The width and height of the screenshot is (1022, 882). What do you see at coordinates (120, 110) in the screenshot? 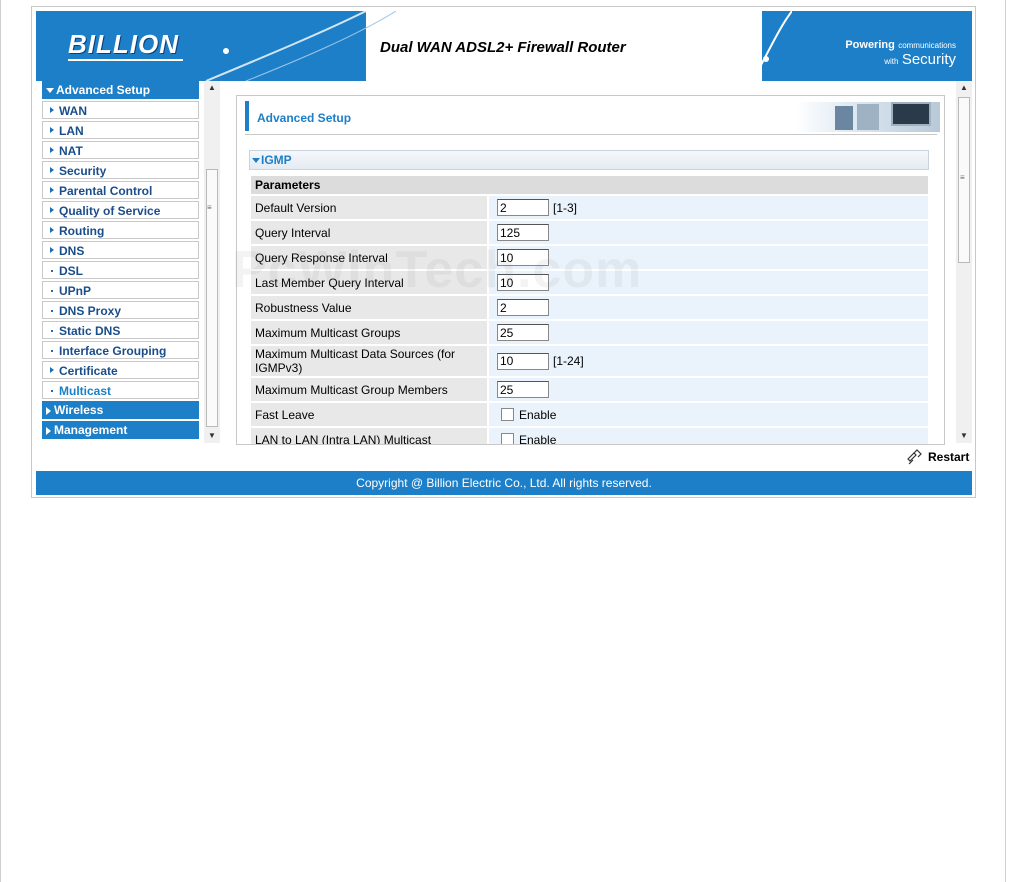
I see `sidebar-item-wan: WAN` at bounding box center [120, 110].